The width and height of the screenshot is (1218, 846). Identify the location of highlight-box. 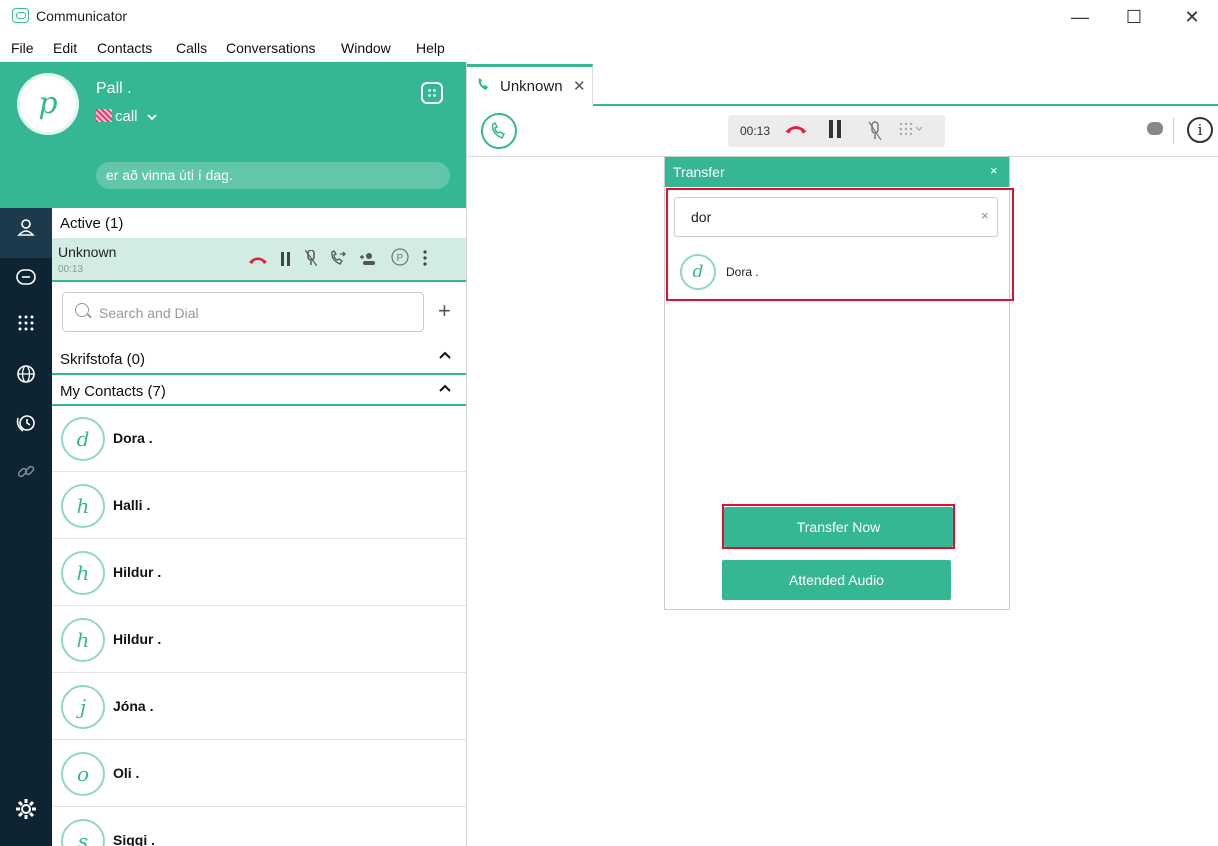
(838, 526).